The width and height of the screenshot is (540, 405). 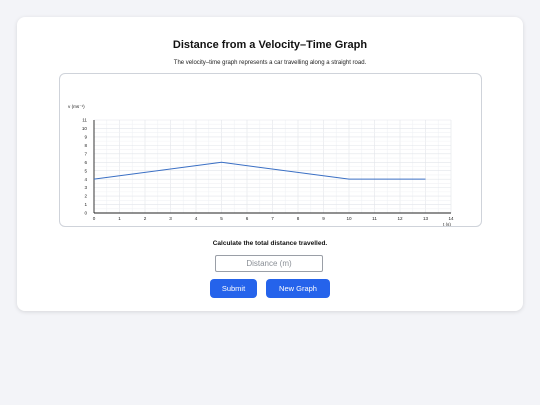 What do you see at coordinates (85, 196) in the screenshot?
I see `y-tick-label: 2` at bounding box center [85, 196].